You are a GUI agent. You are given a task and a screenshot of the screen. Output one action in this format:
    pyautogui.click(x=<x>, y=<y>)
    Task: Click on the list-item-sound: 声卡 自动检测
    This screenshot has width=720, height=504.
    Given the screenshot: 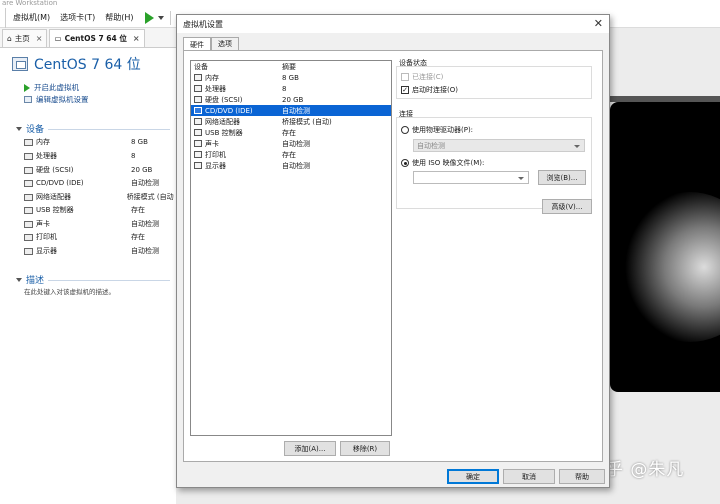 What is the action you would take?
    pyautogui.click(x=291, y=143)
    